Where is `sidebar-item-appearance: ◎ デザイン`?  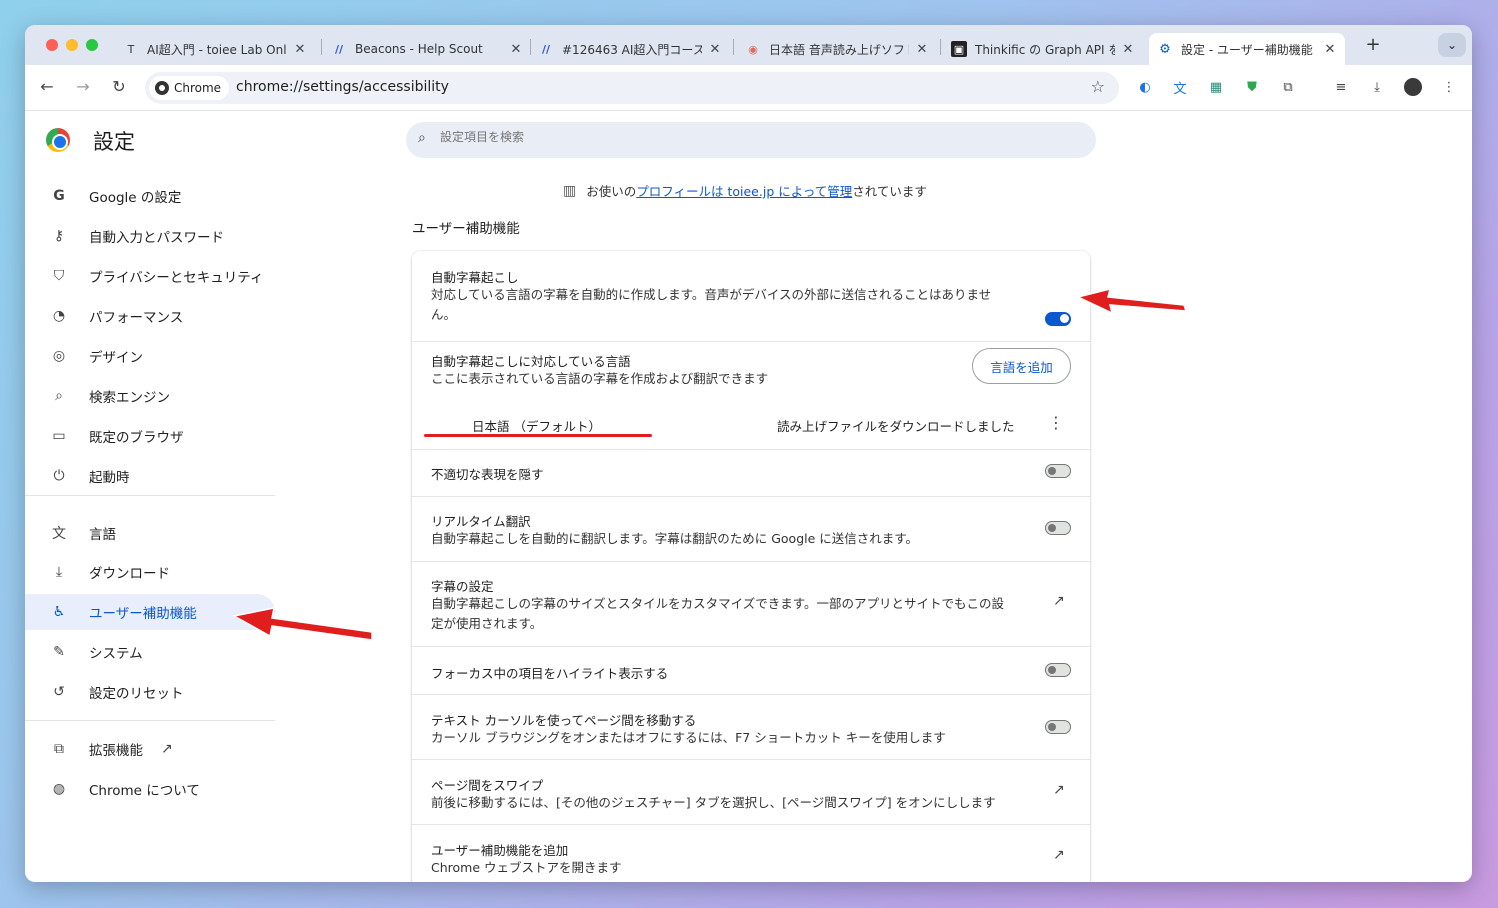
sidebar-item-appearance: ◎ デザイン is located at coordinates (150, 356).